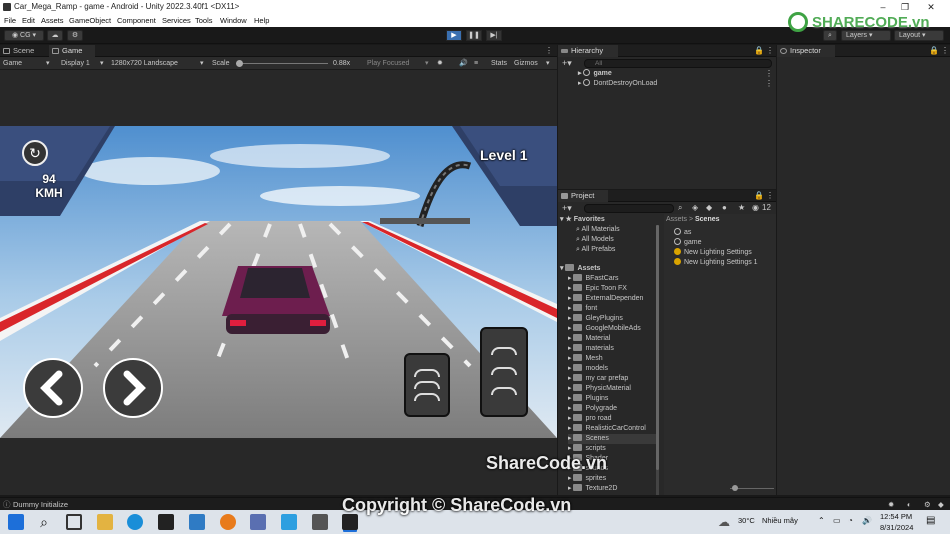 The height and width of the screenshot is (534, 950). I want to click on bug-icon: ✹, so click(440, 63).